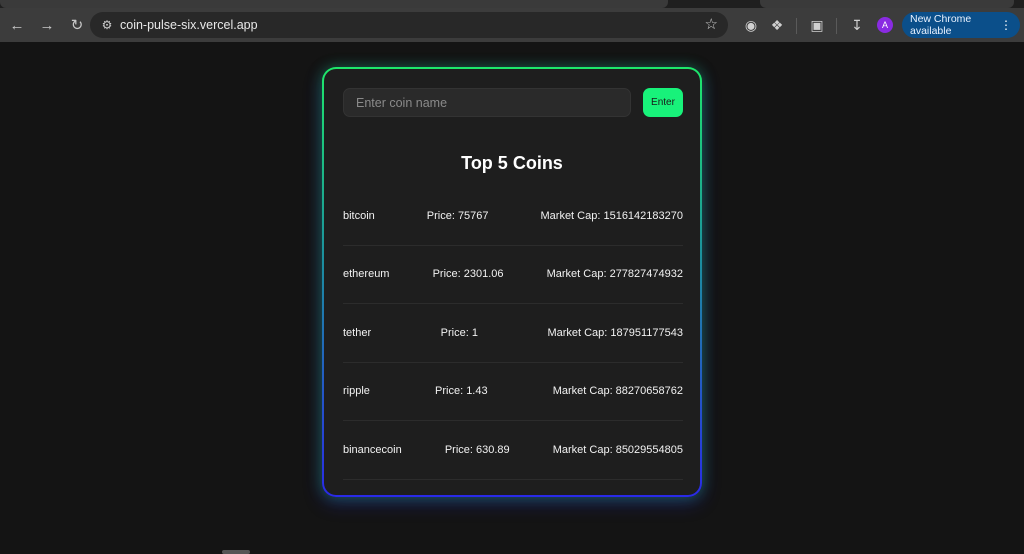 The width and height of the screenshot is (1024, 554). Describe the element at coordinates (359, 215) in the screenshot. I see `coin-name: bitcoin` at that location.